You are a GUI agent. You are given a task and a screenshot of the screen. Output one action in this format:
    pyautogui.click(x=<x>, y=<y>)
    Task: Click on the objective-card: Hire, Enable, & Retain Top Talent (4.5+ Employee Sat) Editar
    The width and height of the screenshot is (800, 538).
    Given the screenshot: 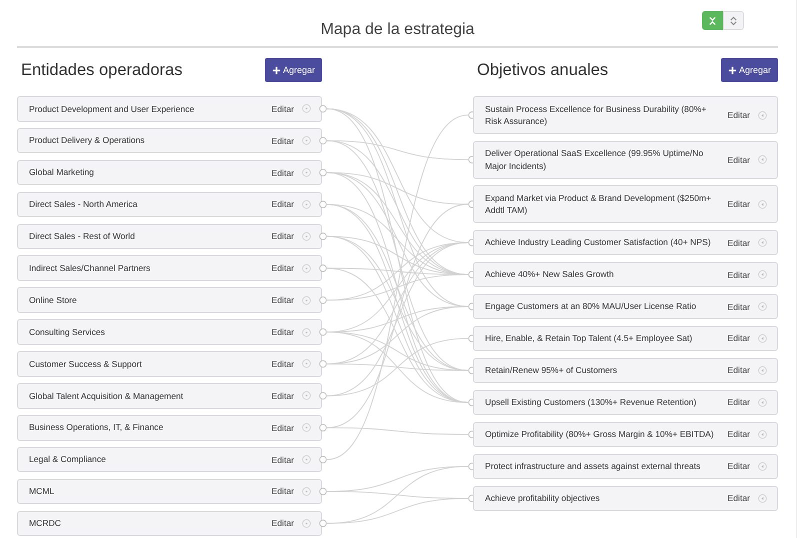 What is the action you would take?
    pyautogui.click(x=625, y=339)
    